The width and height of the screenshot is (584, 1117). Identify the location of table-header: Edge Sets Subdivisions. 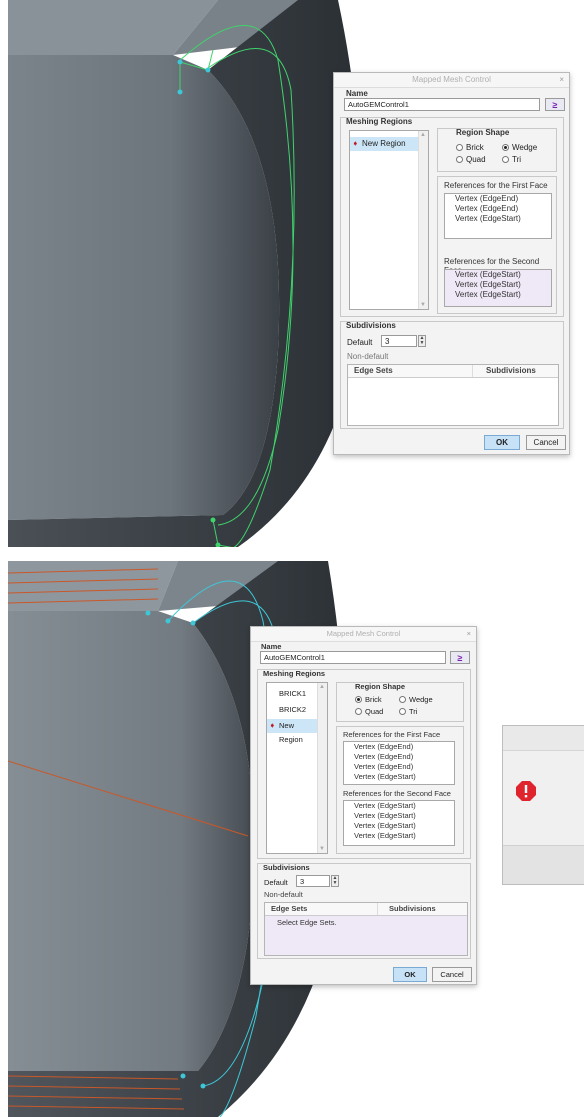
(366, 909).